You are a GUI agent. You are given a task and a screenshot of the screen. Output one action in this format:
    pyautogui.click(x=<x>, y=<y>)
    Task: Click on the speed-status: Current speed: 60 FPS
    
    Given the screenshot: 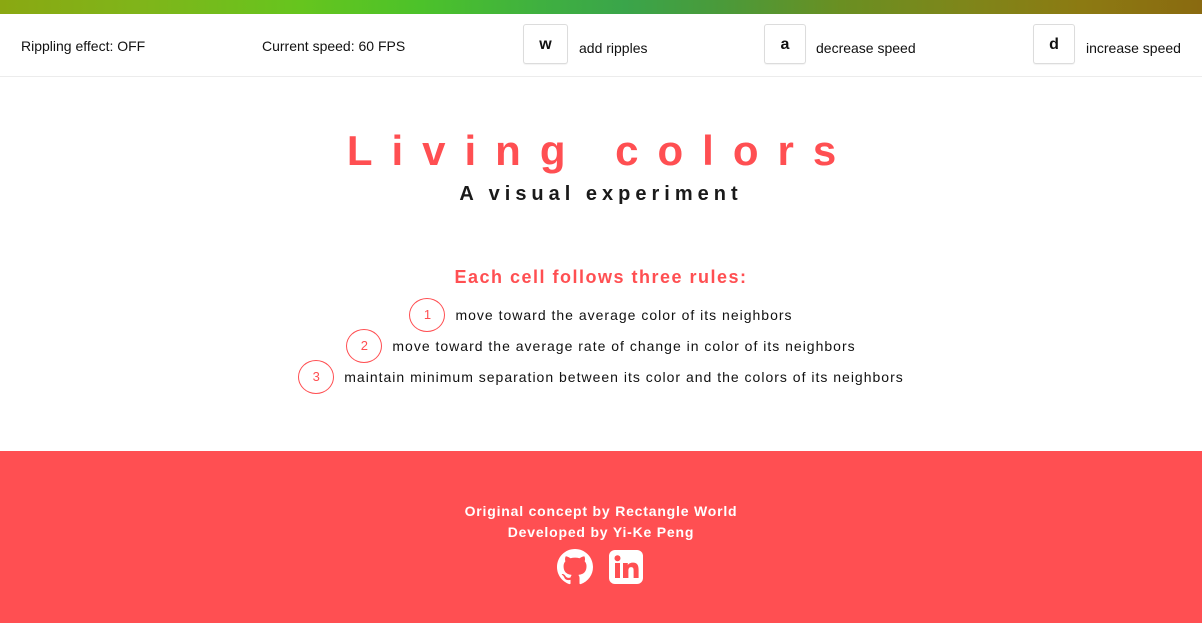 What is the action you would take?
    pyautogui.click(x=334, y=46)
    